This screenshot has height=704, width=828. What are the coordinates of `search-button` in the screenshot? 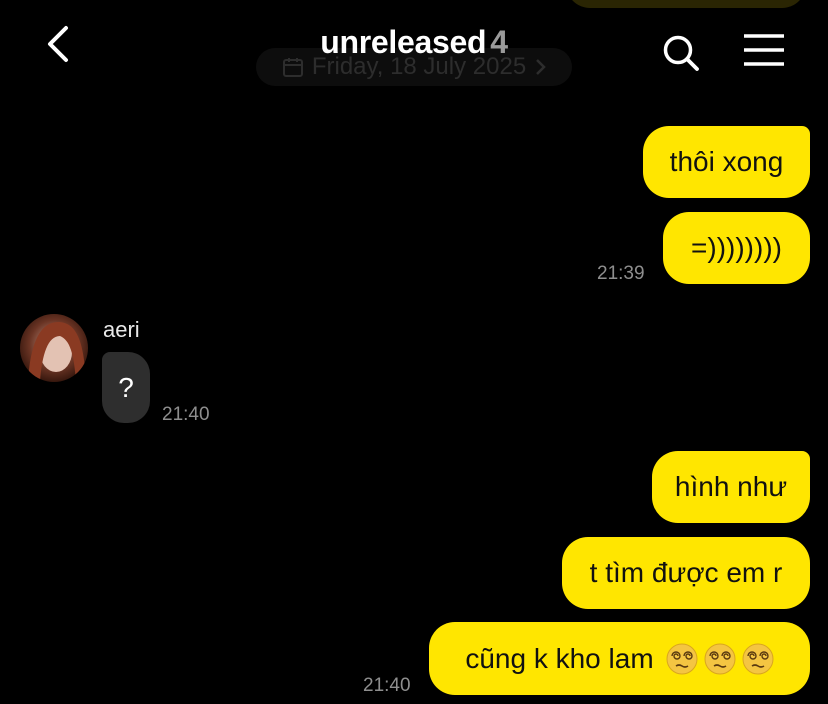 It's located at (681, 53).